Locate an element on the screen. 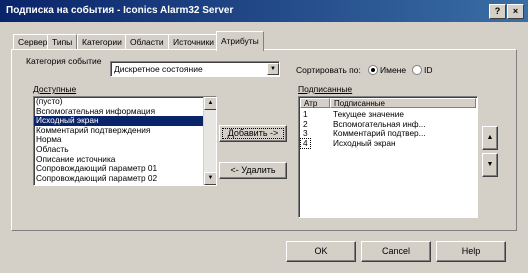 The width and height of the screenshot is (528, 273). sort-by-name-label: Именe is located at coordinates (393, 70).